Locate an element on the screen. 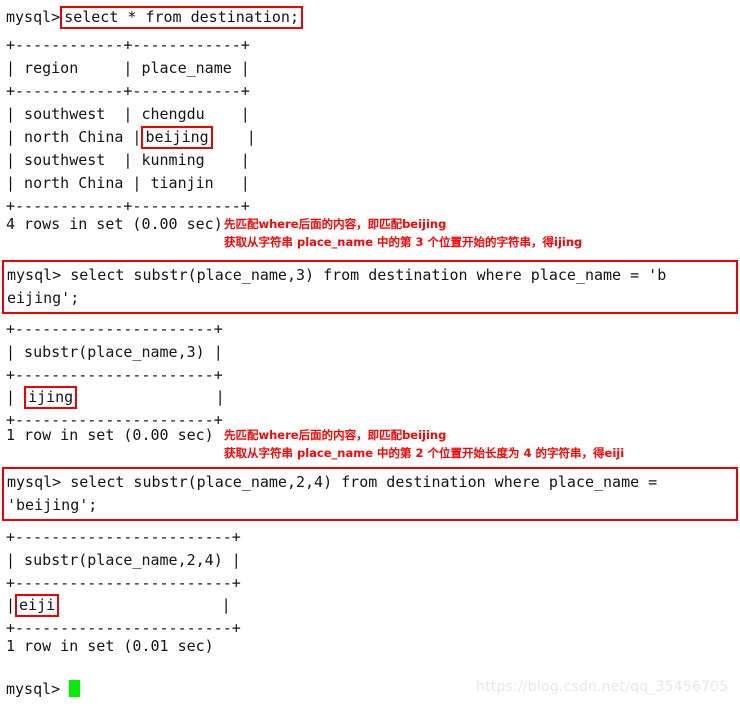  table-row: | ijing | is located at coordinates (115, 397).